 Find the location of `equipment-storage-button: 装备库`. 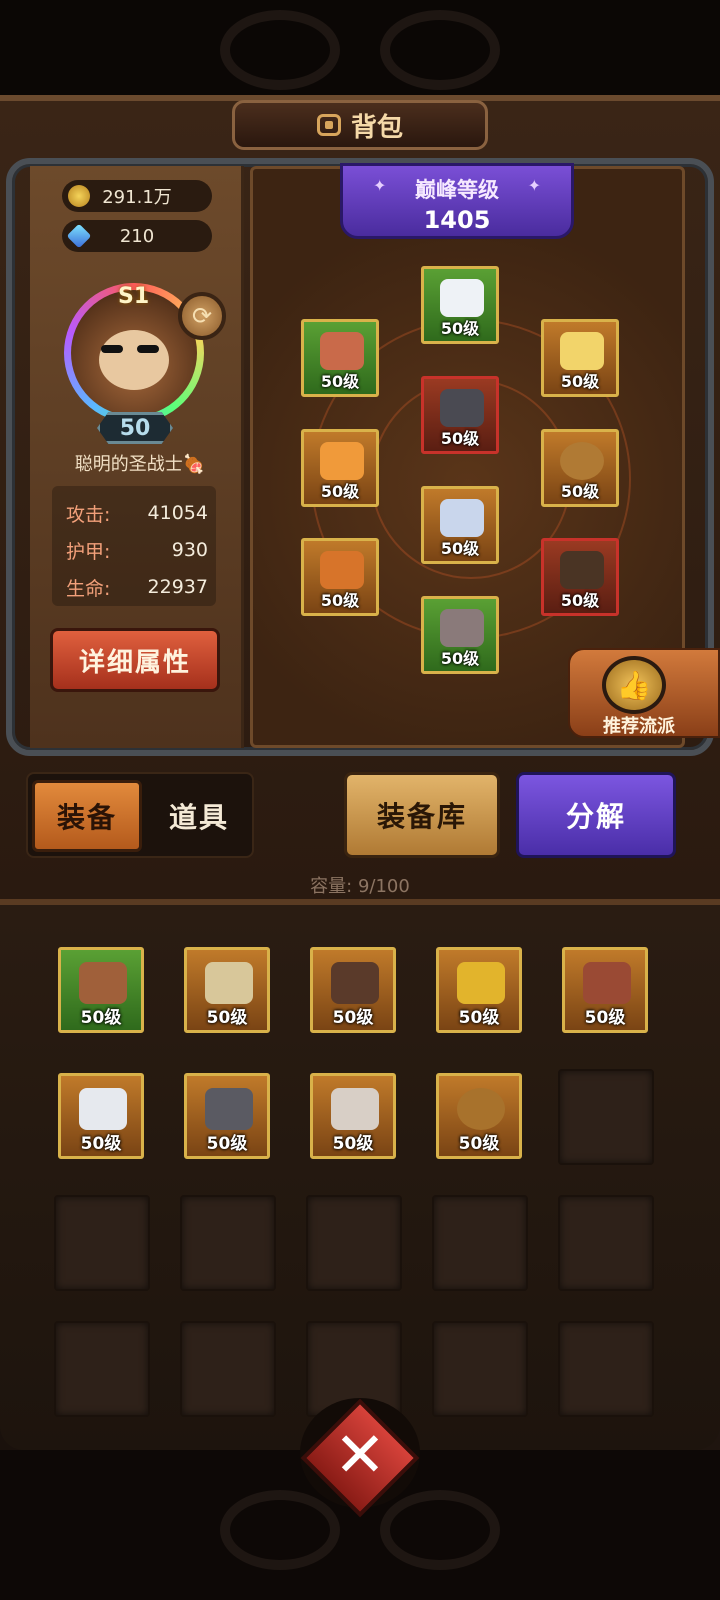

equipment-storage-button: 装备库 is located at coordinates (422, 815).